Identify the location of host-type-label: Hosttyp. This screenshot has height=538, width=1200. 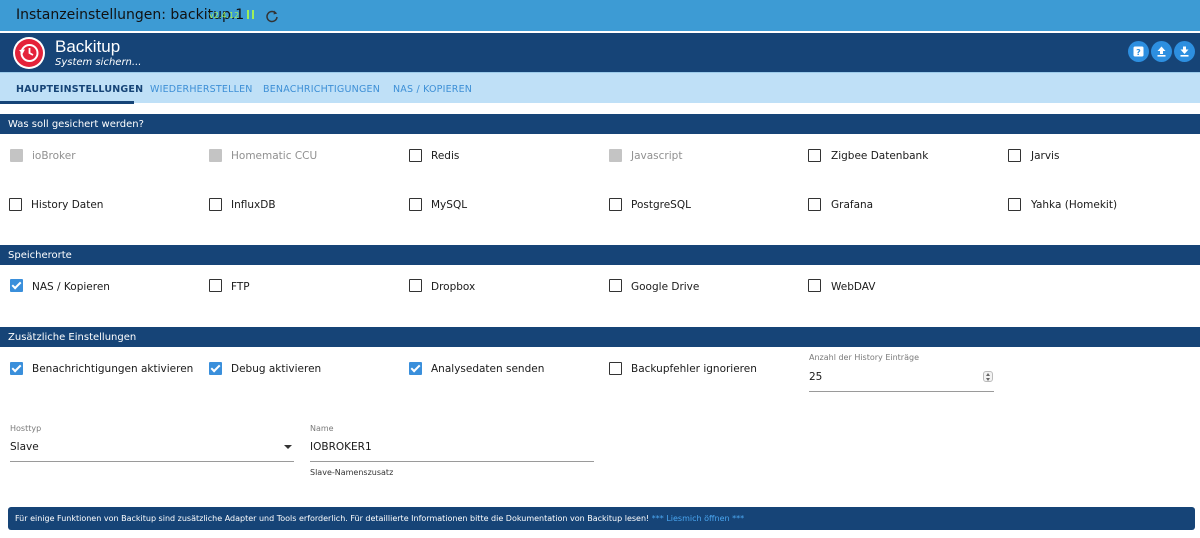
(26, 428).